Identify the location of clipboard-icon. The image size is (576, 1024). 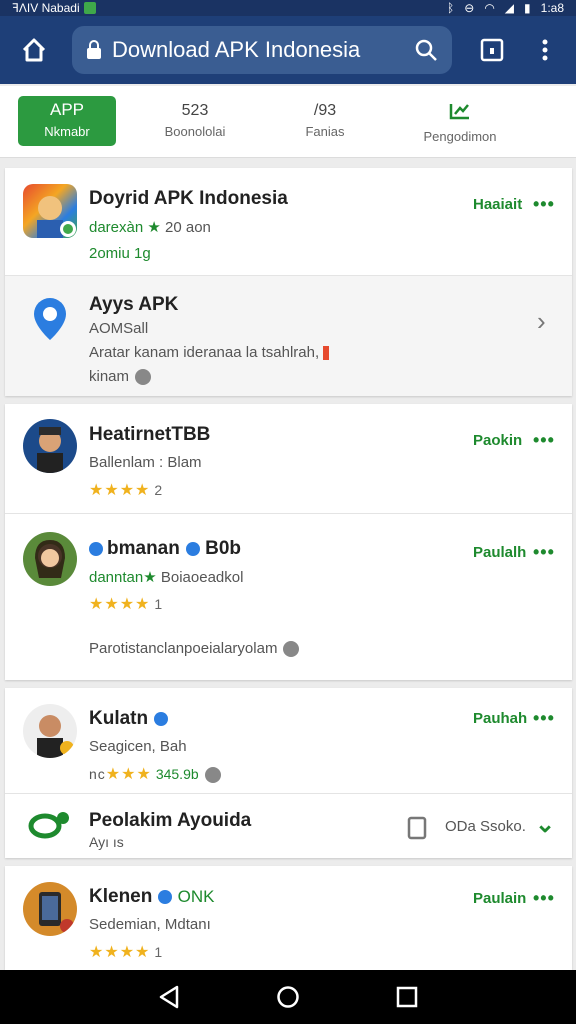
(418, 830).